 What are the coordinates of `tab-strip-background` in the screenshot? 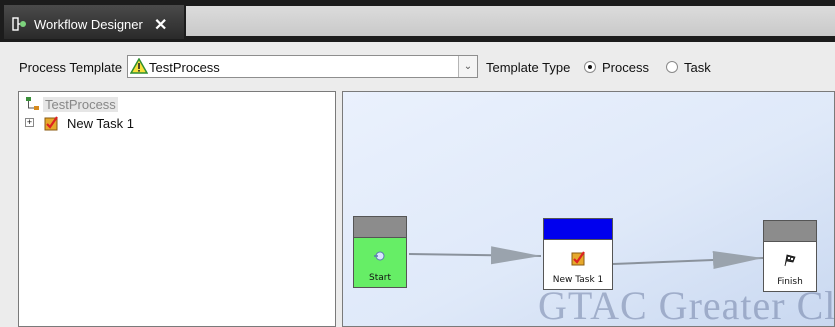 It's located at (510, 21).